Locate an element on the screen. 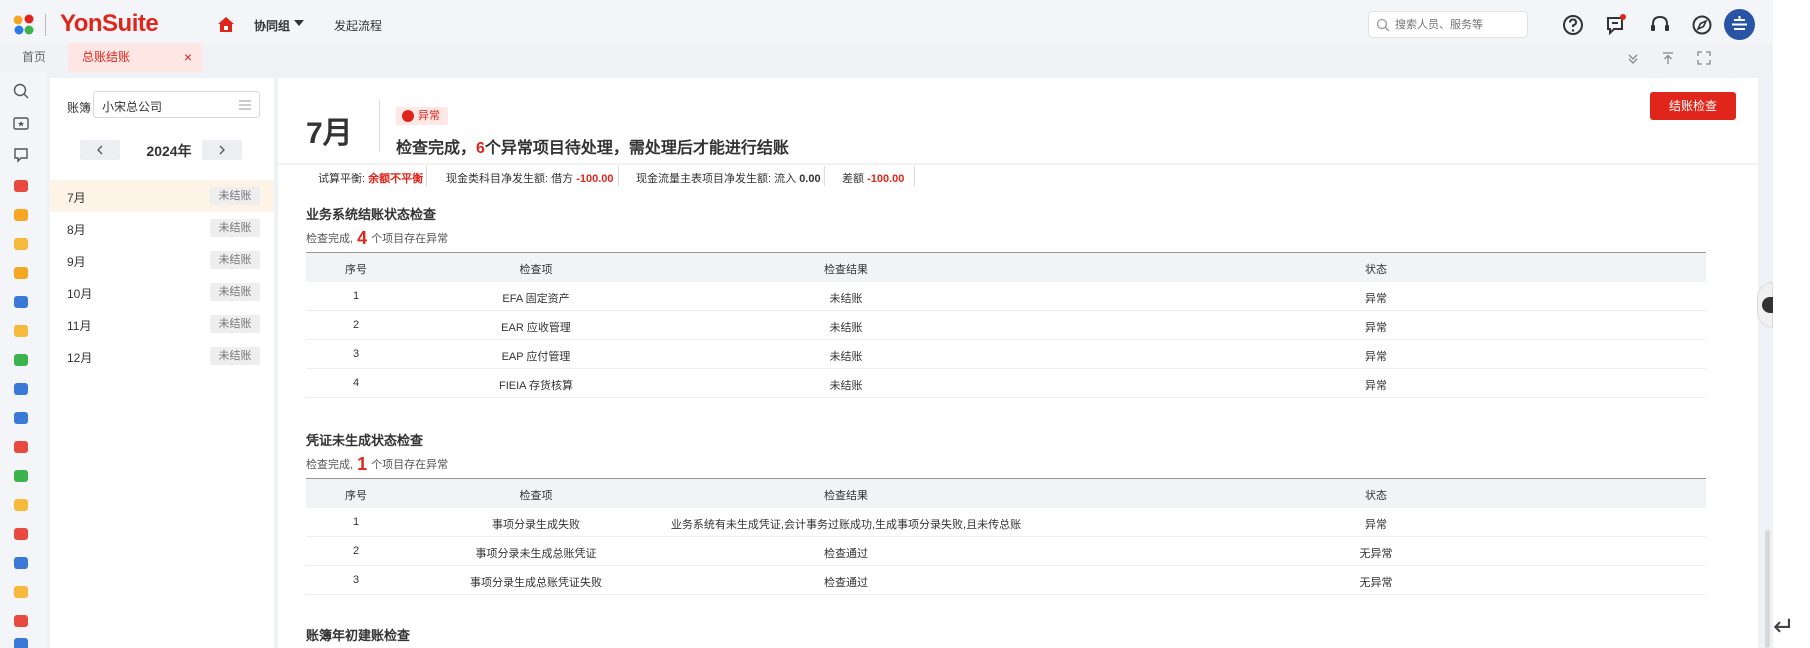 This screenshot has height=648, width=1810. headset-support-icon is located at coordinates (1660, 25).